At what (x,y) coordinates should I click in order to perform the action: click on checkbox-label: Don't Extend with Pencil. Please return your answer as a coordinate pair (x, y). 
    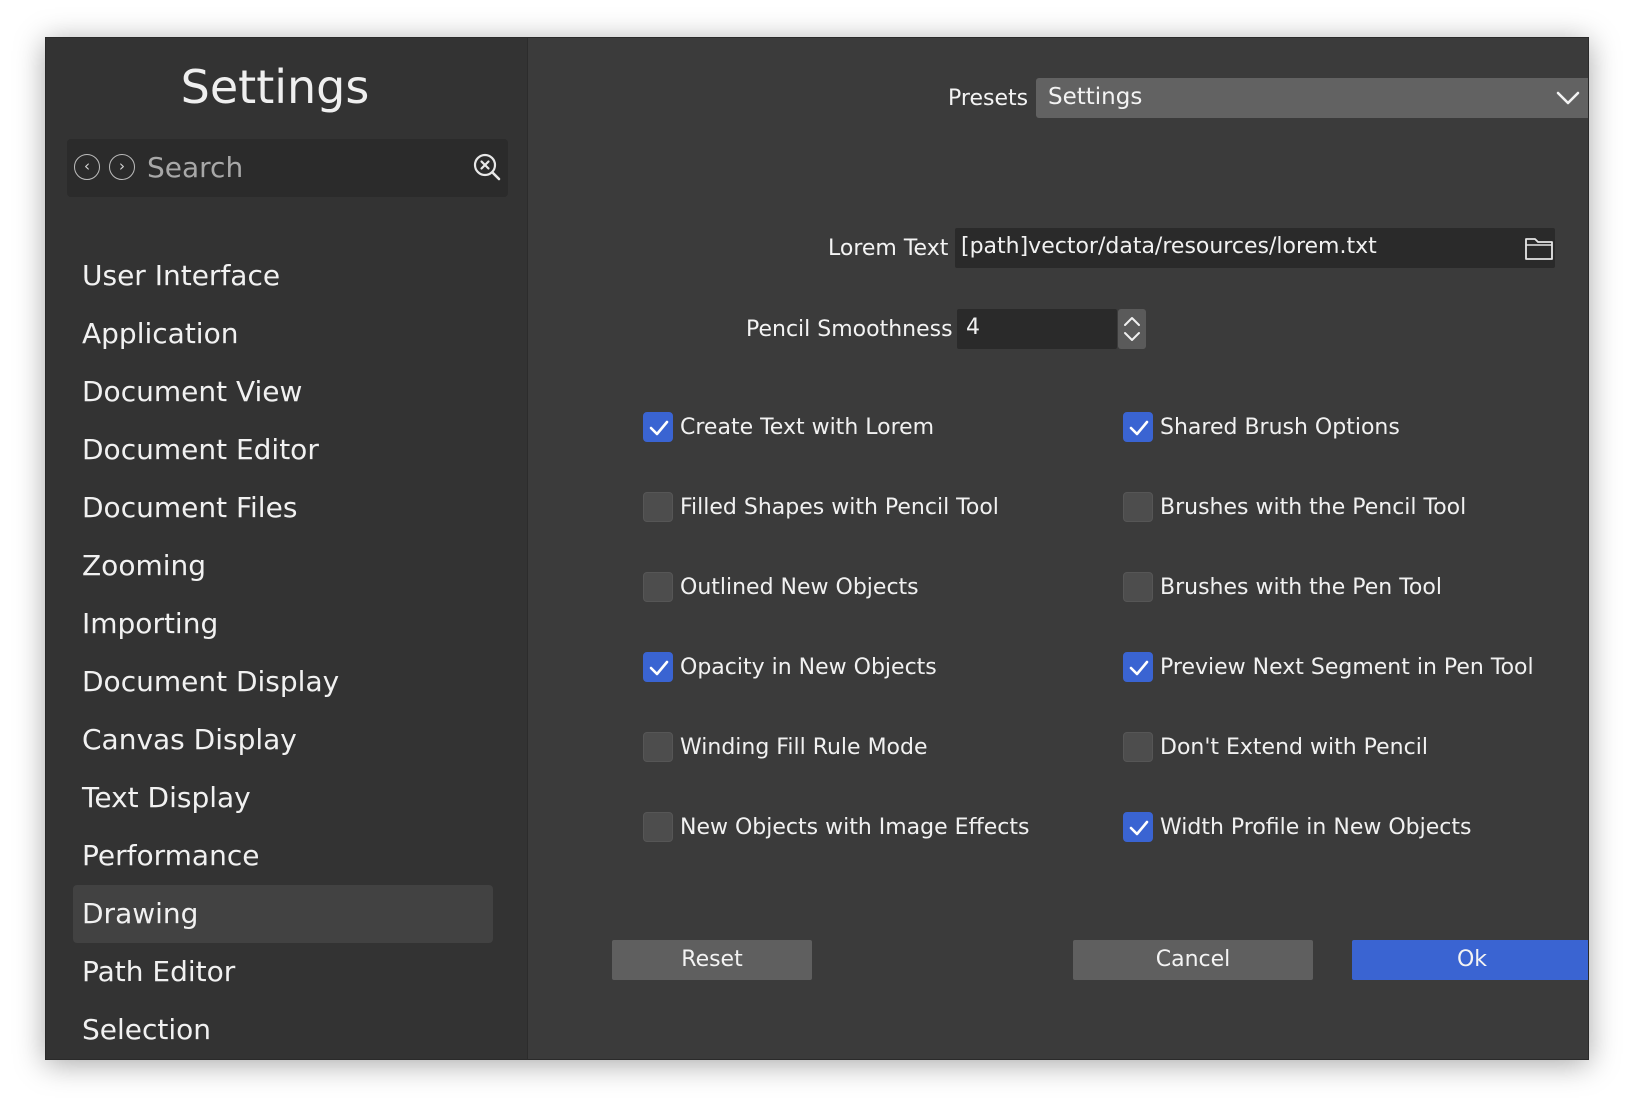
    Looking at the image, I should click on (1294, 747).